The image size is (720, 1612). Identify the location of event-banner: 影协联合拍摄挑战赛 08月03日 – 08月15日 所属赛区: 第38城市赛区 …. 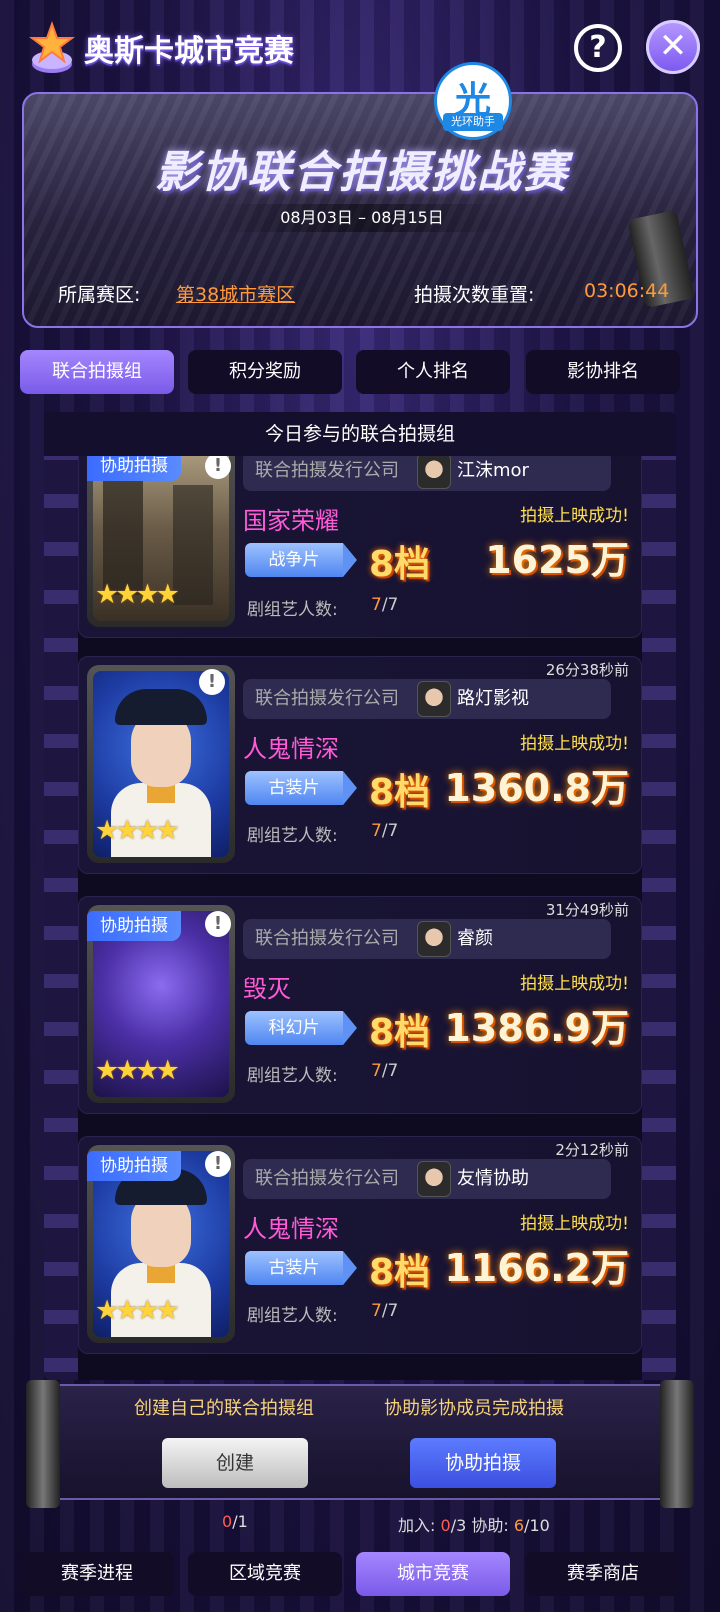
(360, 210).